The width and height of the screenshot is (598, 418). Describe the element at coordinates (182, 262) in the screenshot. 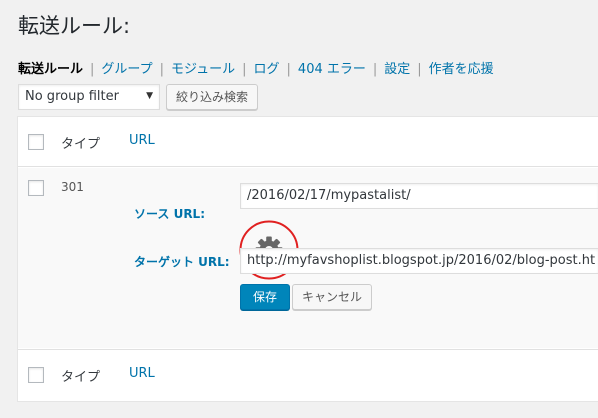

I see `target-url-label: ターゲット URL:` at that location.